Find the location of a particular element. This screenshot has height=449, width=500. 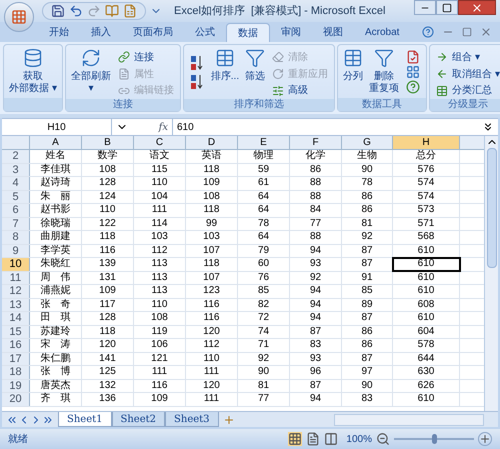

table-cell: 119 is located at coordinates (160, 332).